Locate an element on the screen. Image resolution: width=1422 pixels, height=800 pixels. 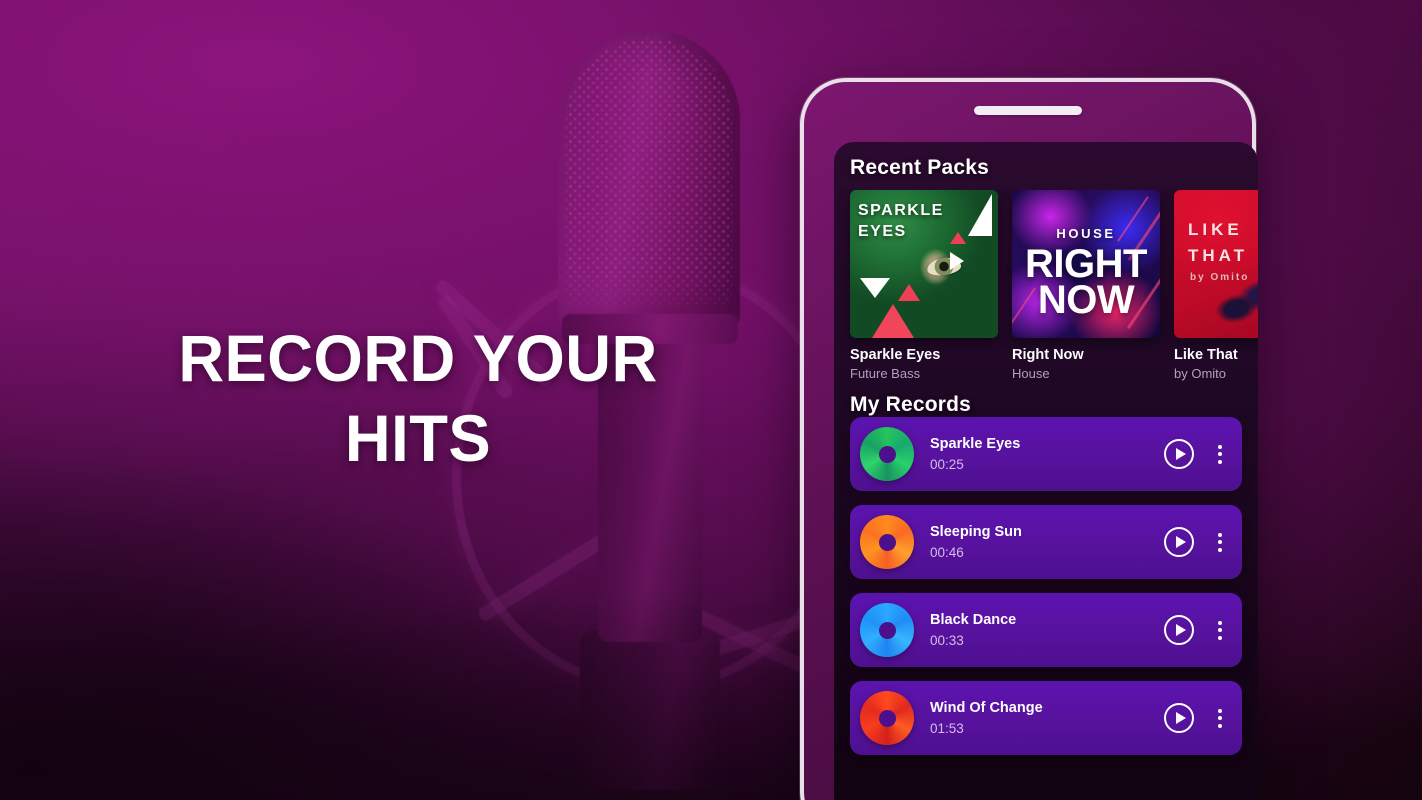
pack-art-line-2: EYES is located at coordinates (882, 231).